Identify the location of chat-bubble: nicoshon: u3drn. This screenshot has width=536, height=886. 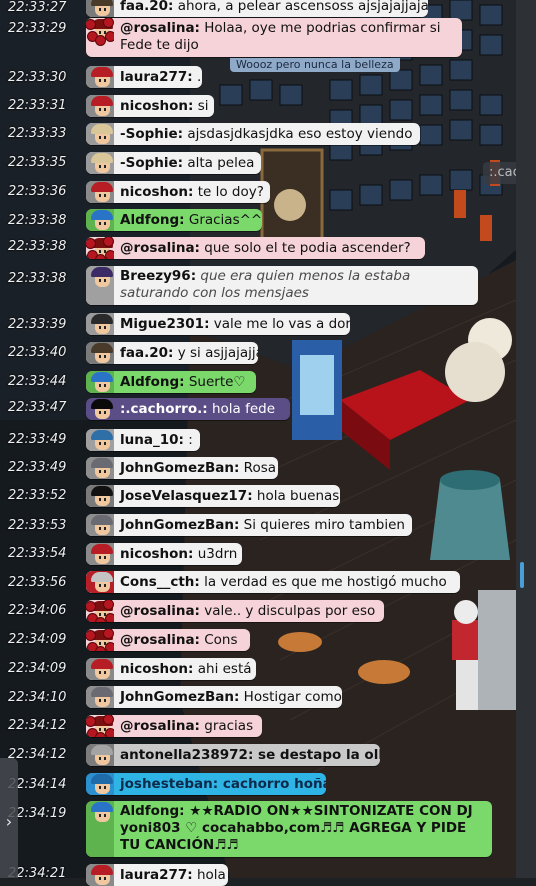
(164, 554).